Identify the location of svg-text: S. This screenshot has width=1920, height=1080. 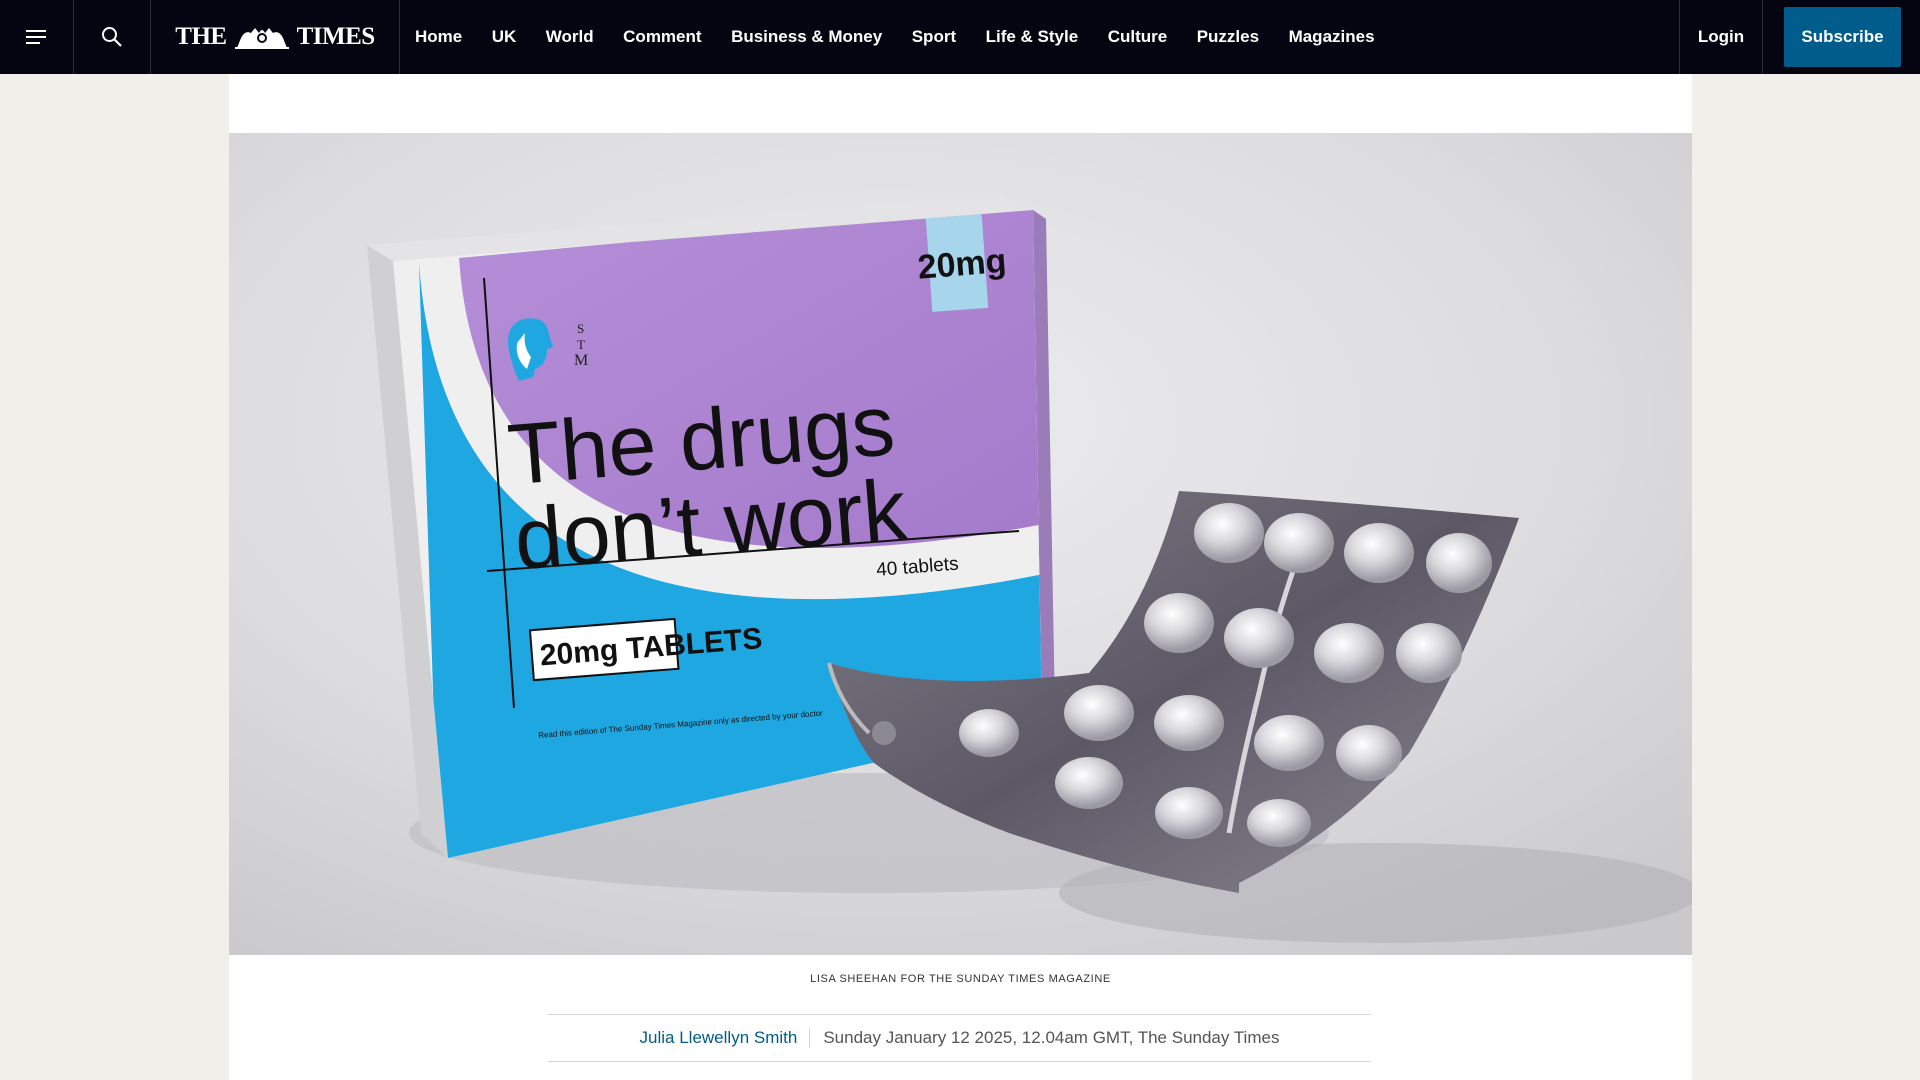
(580, 328).